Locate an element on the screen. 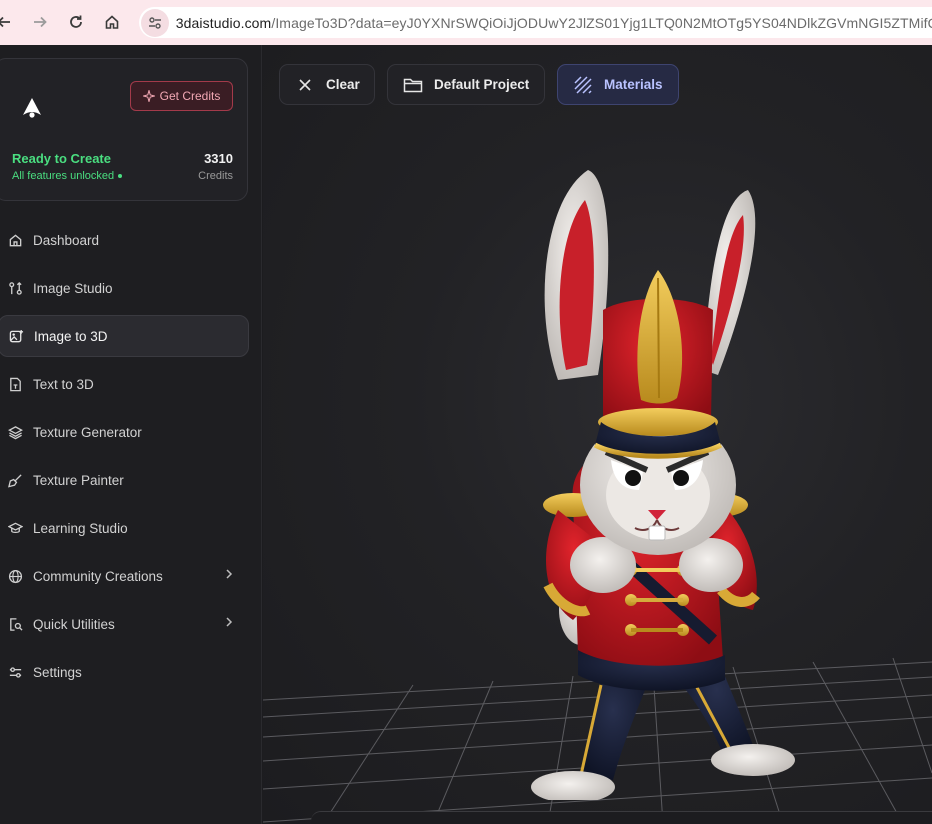 The image size is (932, 824). get-credits-button: Get Credits is located at coordinates (181, 96).